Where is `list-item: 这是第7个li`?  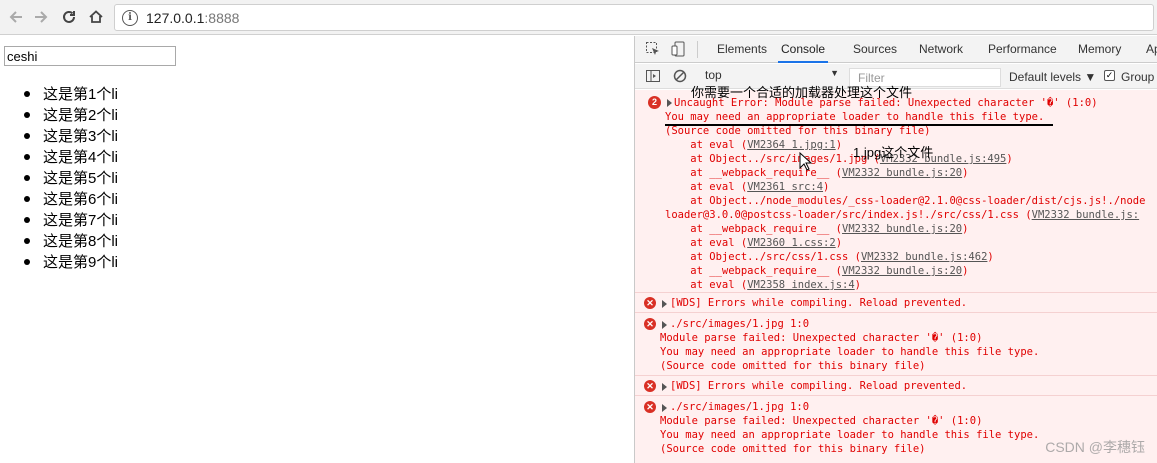
list-item: 这是第7个li is located at coordinates (71, 220).